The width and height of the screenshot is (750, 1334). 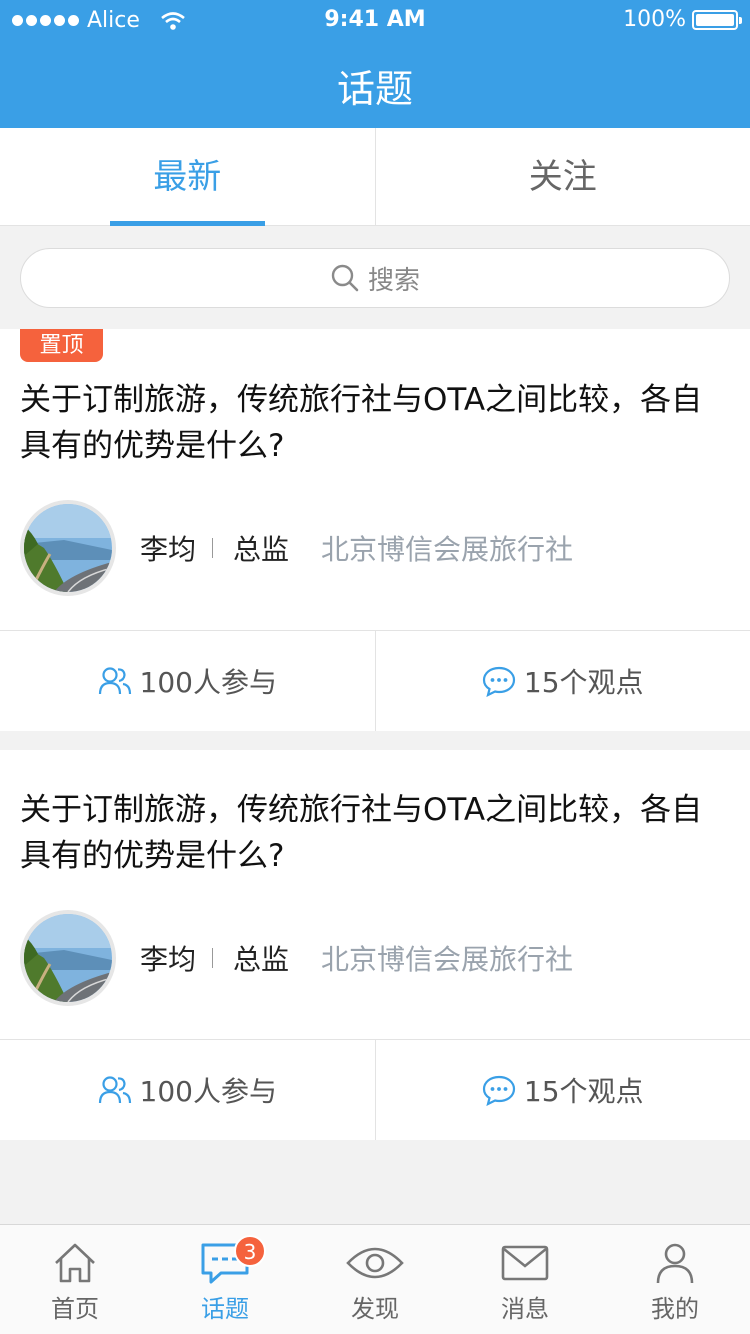 What do you see at coordinates (345, 278) in the screenshot?
I see `search-icon` at bounding box center [345, 278].